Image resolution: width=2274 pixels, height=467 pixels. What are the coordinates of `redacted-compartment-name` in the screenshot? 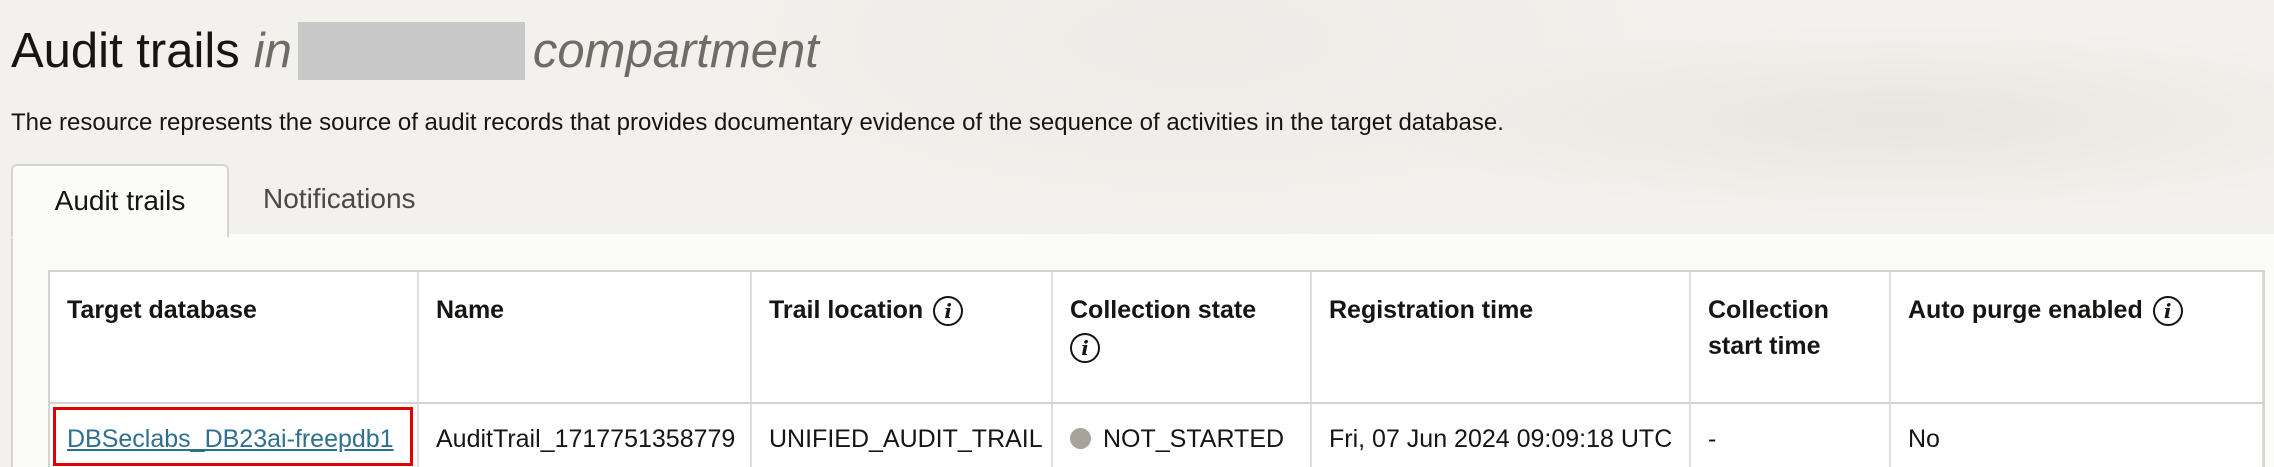 It's located at (411, 51).